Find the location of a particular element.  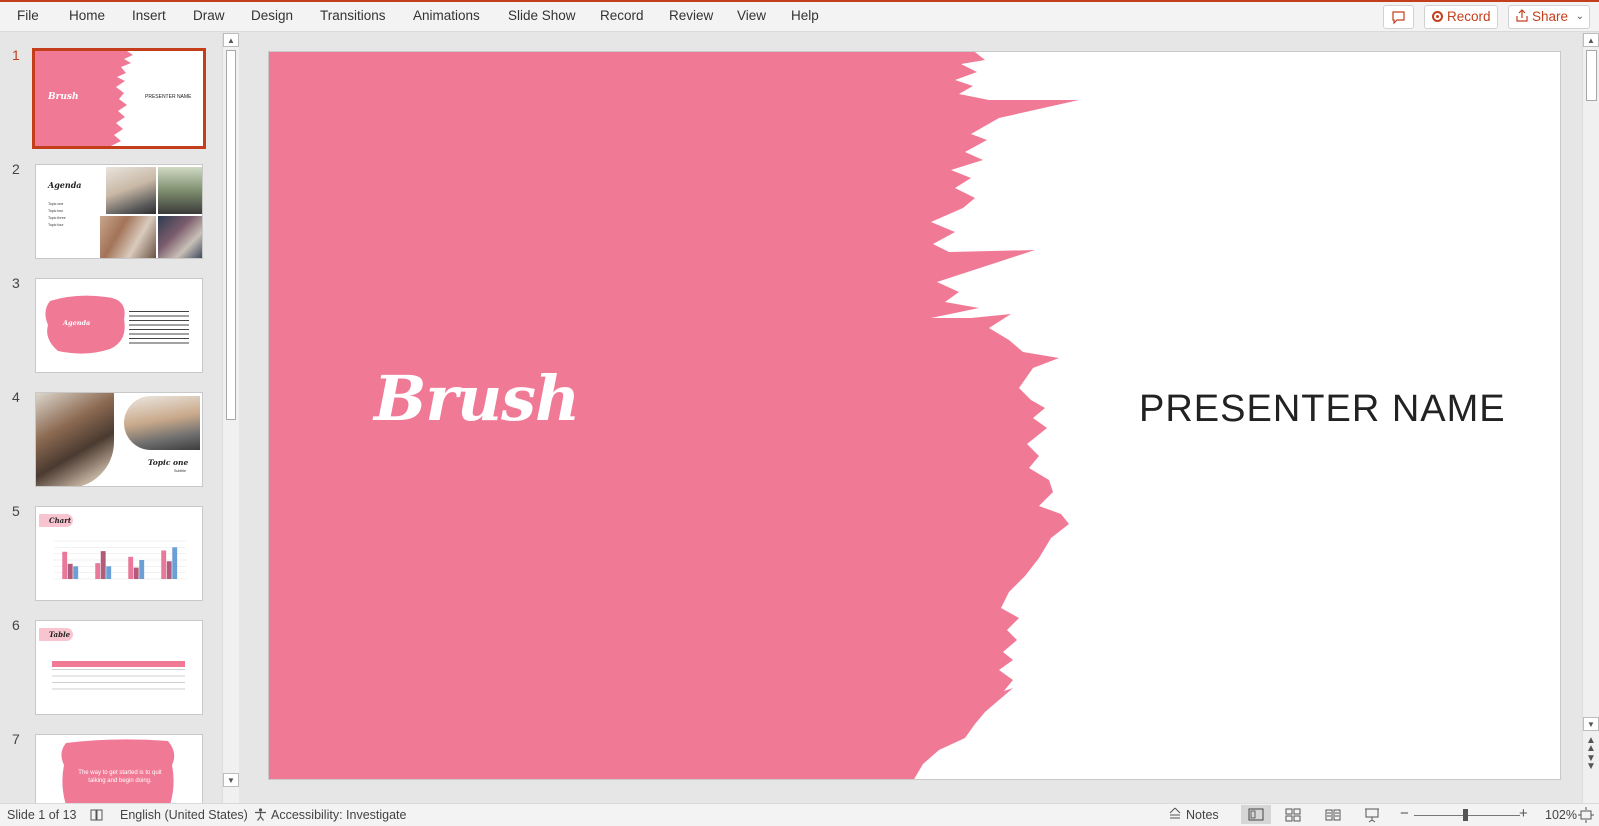

comment-icon is located at coordinates (1398, 18).